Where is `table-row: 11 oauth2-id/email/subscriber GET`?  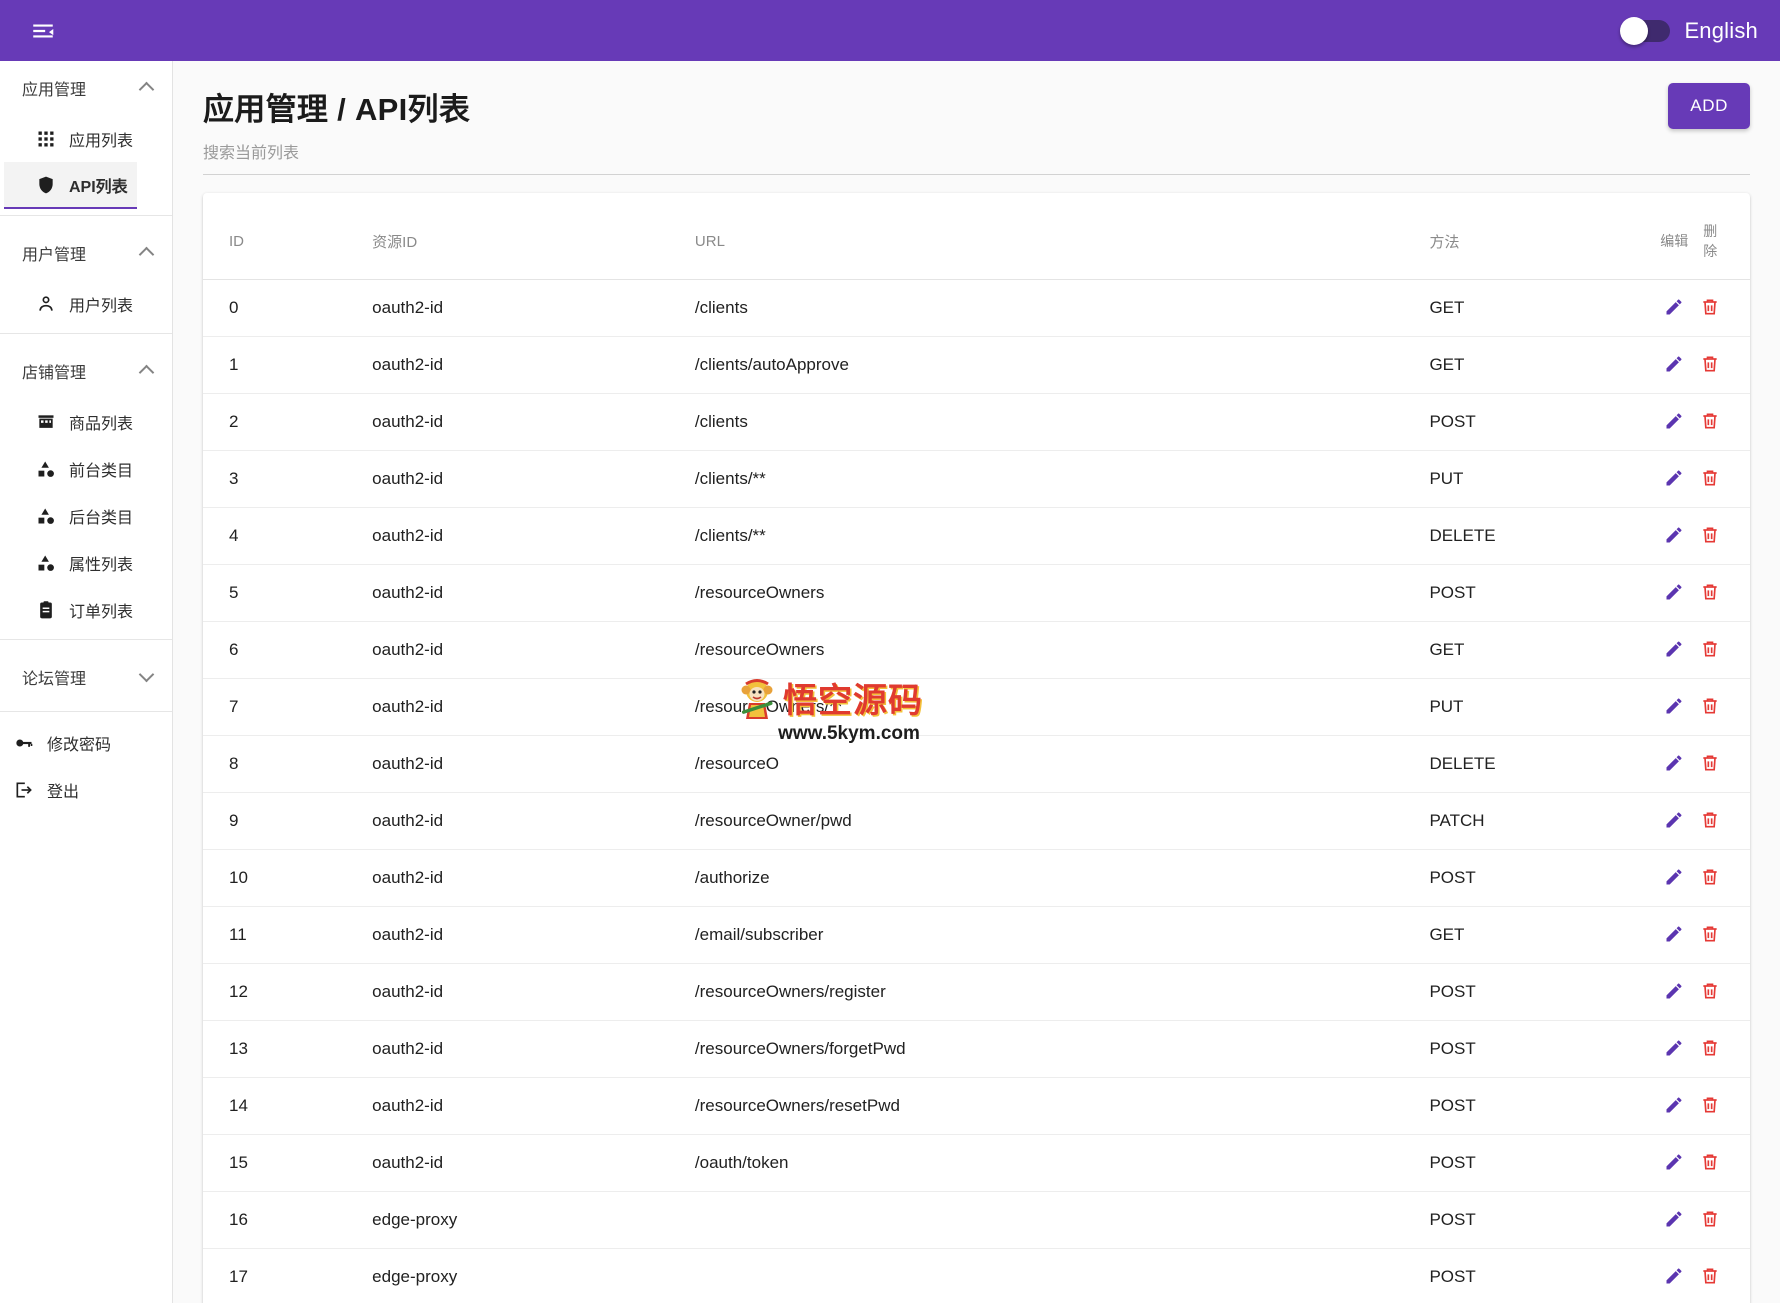
table-row: 11 oauth2-id/email/subscriber GET is located at coordinates (976, 935).